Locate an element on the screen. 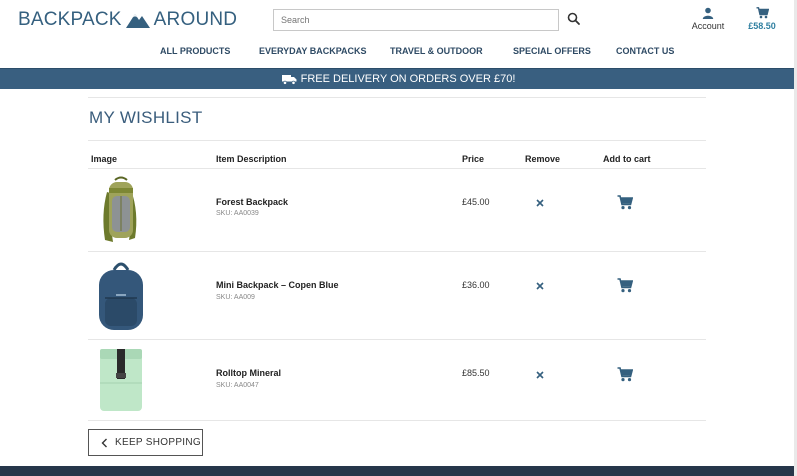 This screenshot has width=797, height=476. product-image-rolltop-mineral is located at coordinates (121, 381).